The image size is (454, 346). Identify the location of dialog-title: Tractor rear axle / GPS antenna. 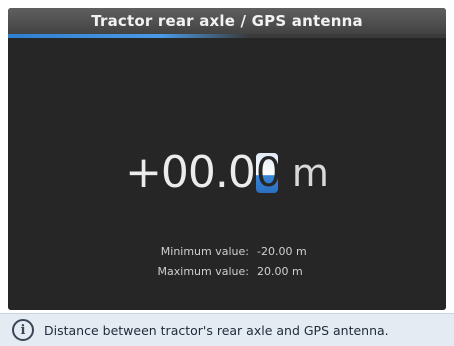
(227, 21).